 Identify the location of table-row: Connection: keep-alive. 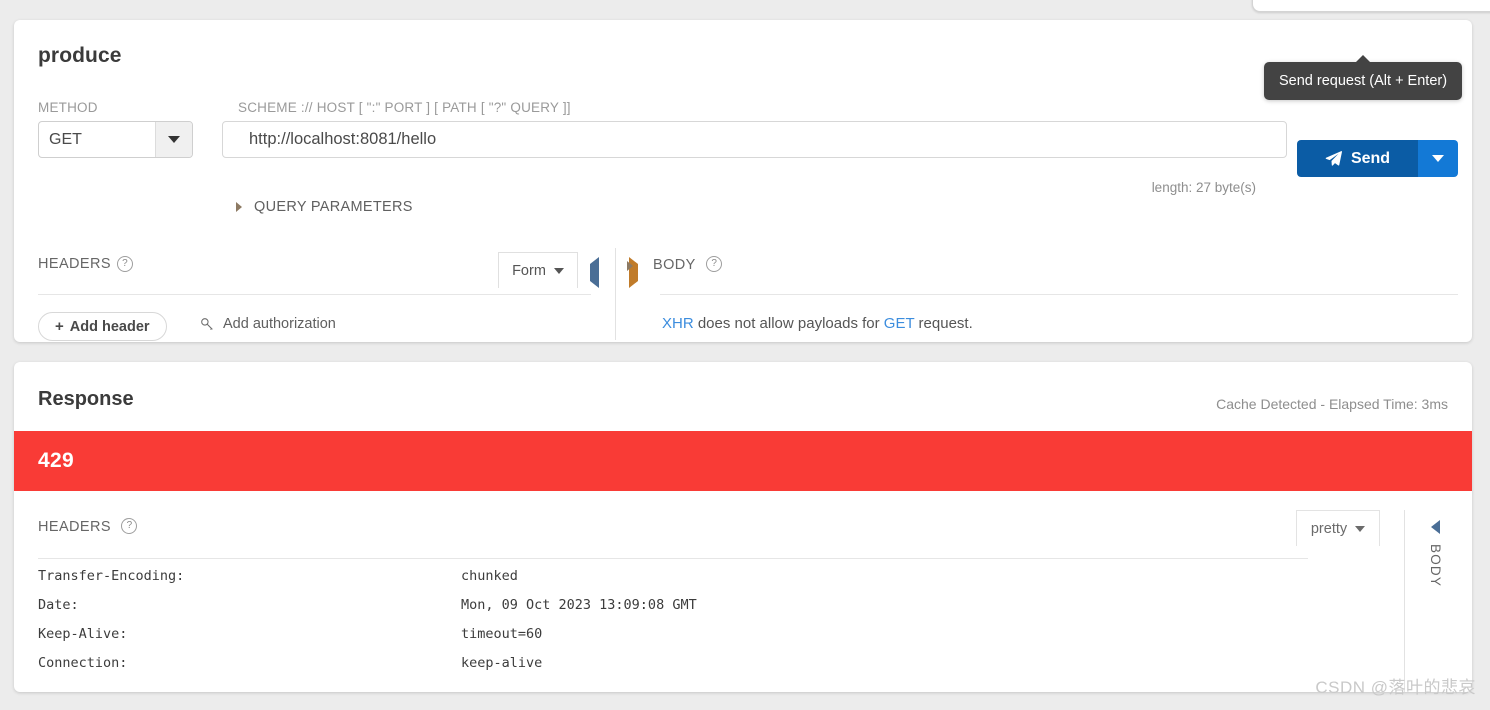
(367, 669).